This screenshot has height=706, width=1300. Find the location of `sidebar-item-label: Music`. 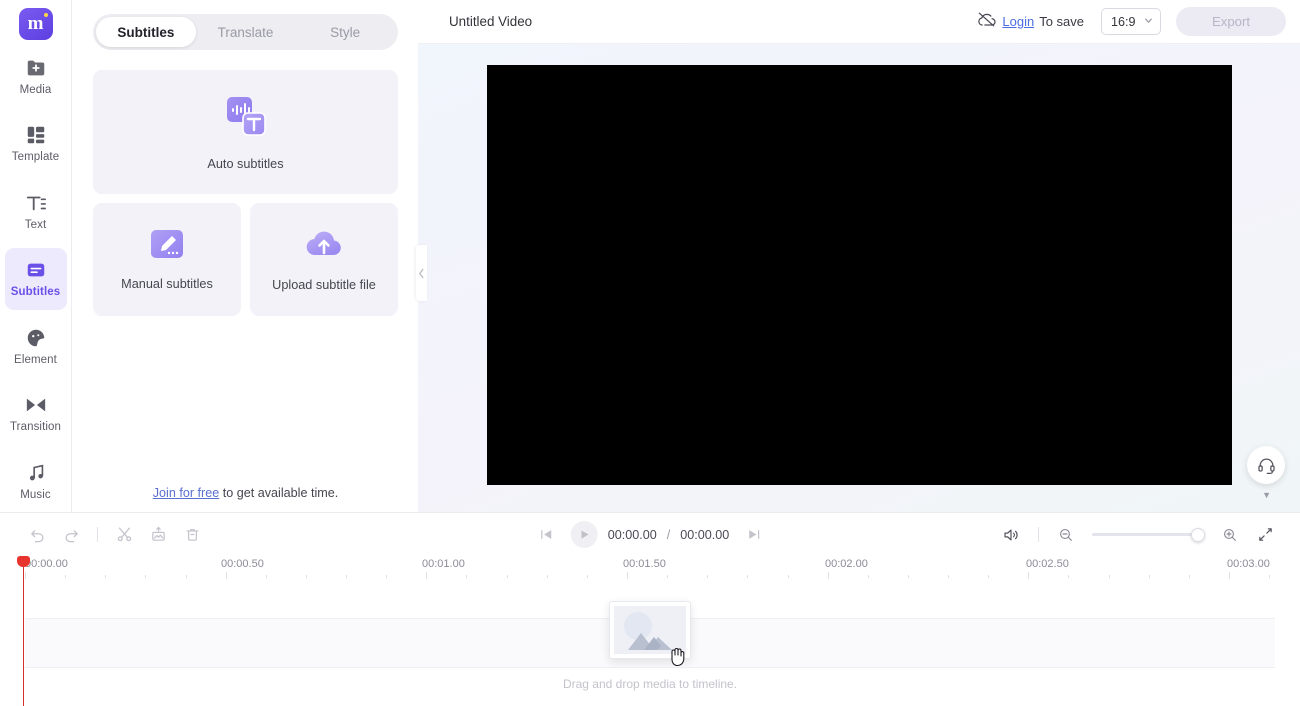

sidebar-item-label: Music is located at coordinates (35, 494).